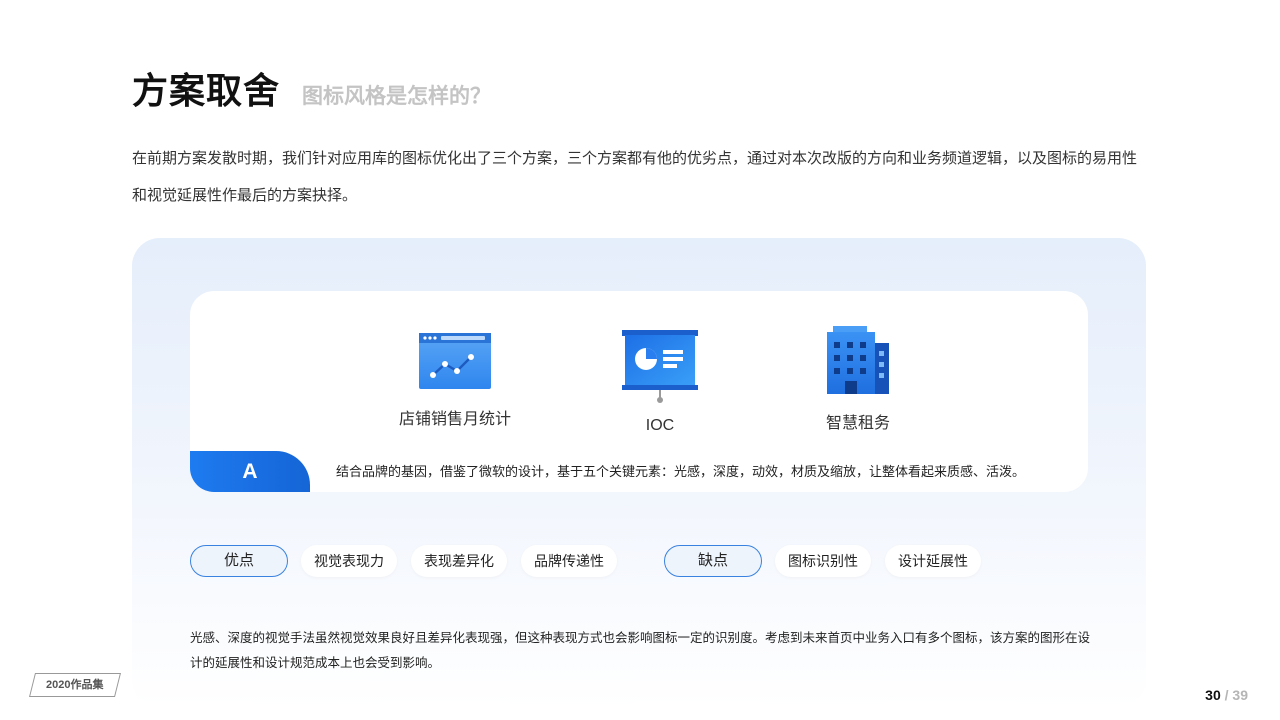 The height and width of the screenshot is (720, 1280). Describe the element at coordinates (455, 361) in the screenshot. I see `sales-chart-icon` at that location.